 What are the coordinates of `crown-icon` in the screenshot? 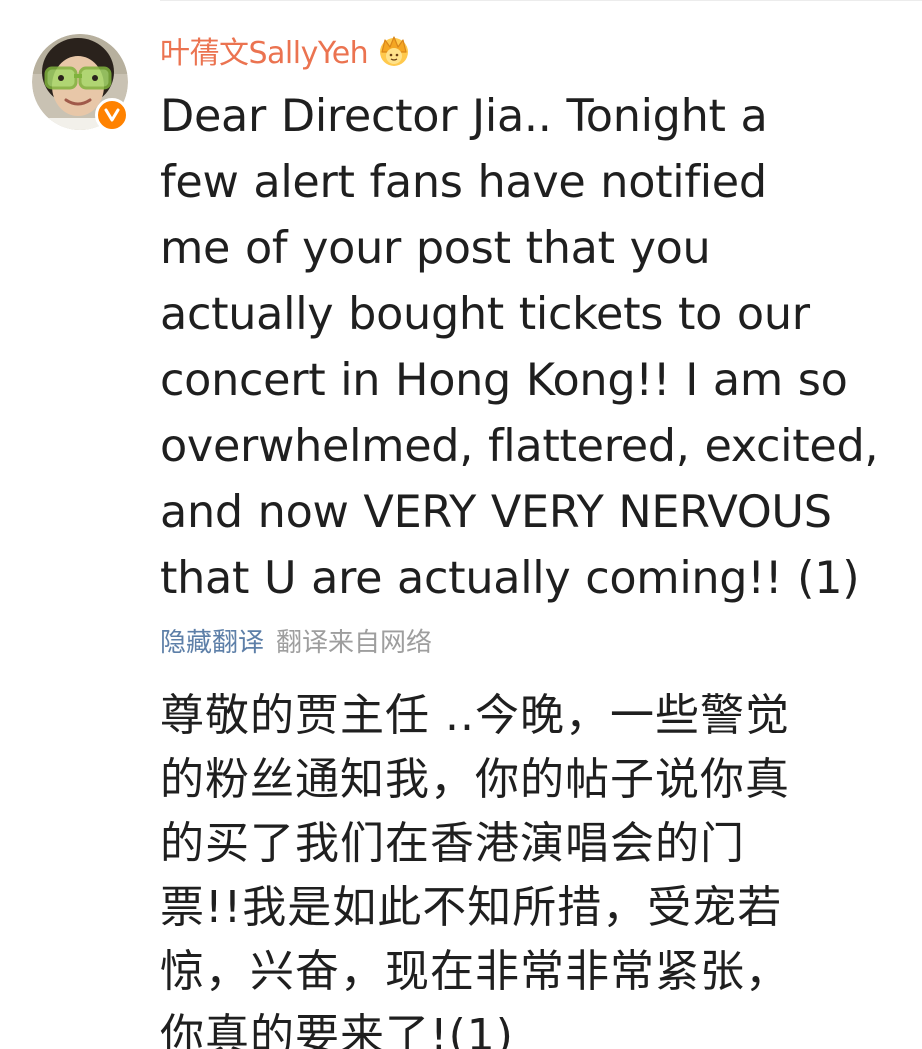 It's located at (394, 50).